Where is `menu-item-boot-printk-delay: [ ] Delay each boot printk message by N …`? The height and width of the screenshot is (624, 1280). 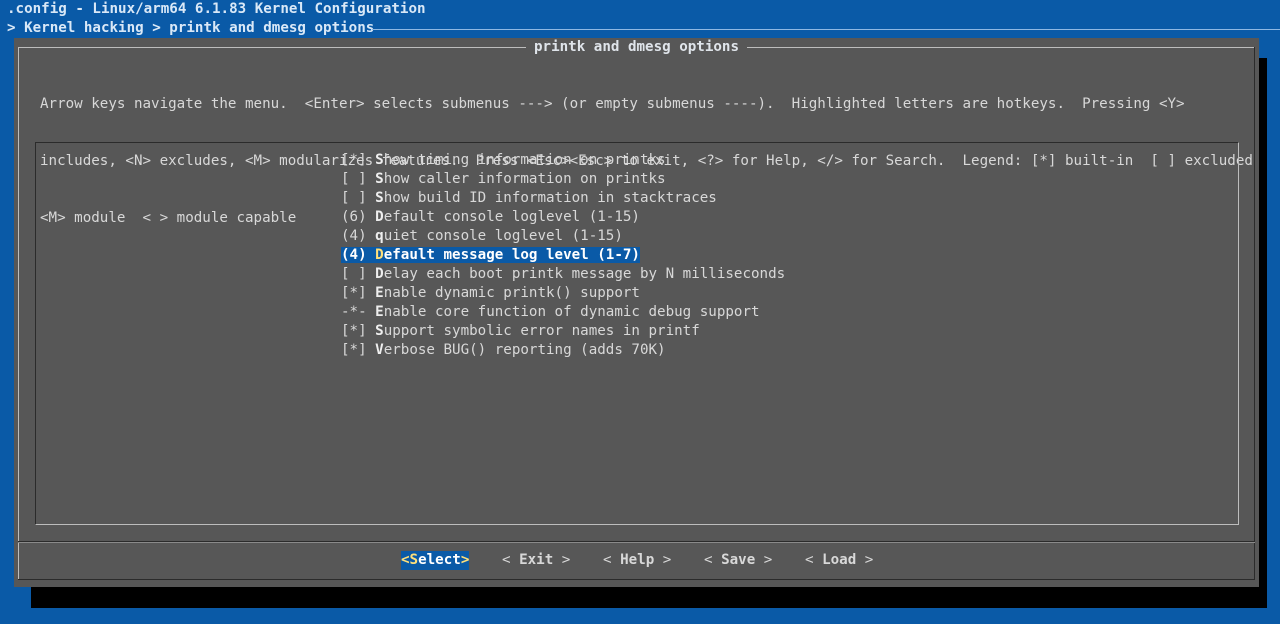 menu-item-boot-printk-delay: [ ] Delay each boot printk message by N … is located at coordinates (563, 274).